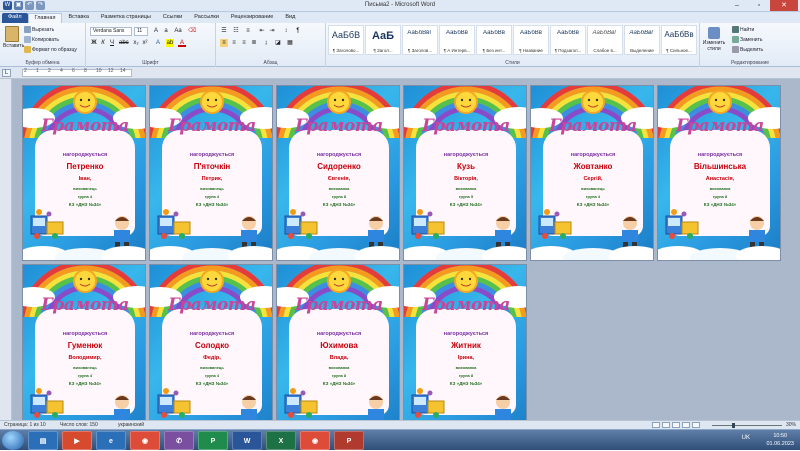 Image resolution: width=800 pixels, height=451 pixels. Describe the element at coordinates (733, 425) in the screenshot. I see `zoom-slider-knob` at that location.